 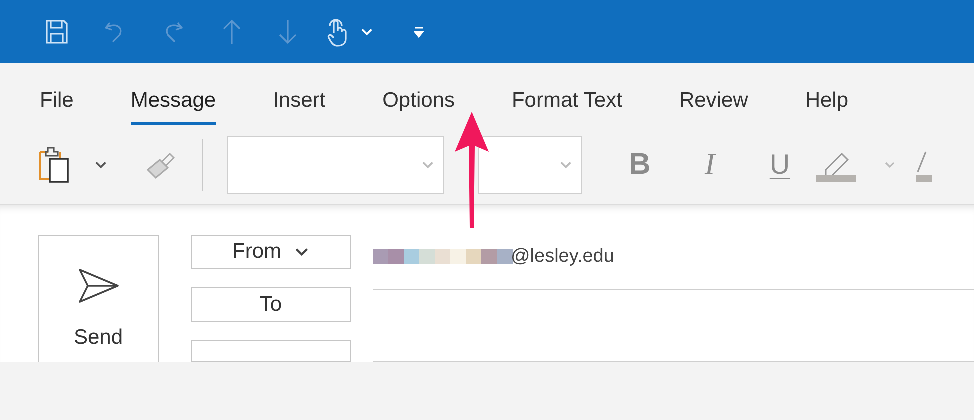 What do you see at coordinates (55, 165) in the screenshot?
I see `paste-icon` at bounding box center [55, 165].